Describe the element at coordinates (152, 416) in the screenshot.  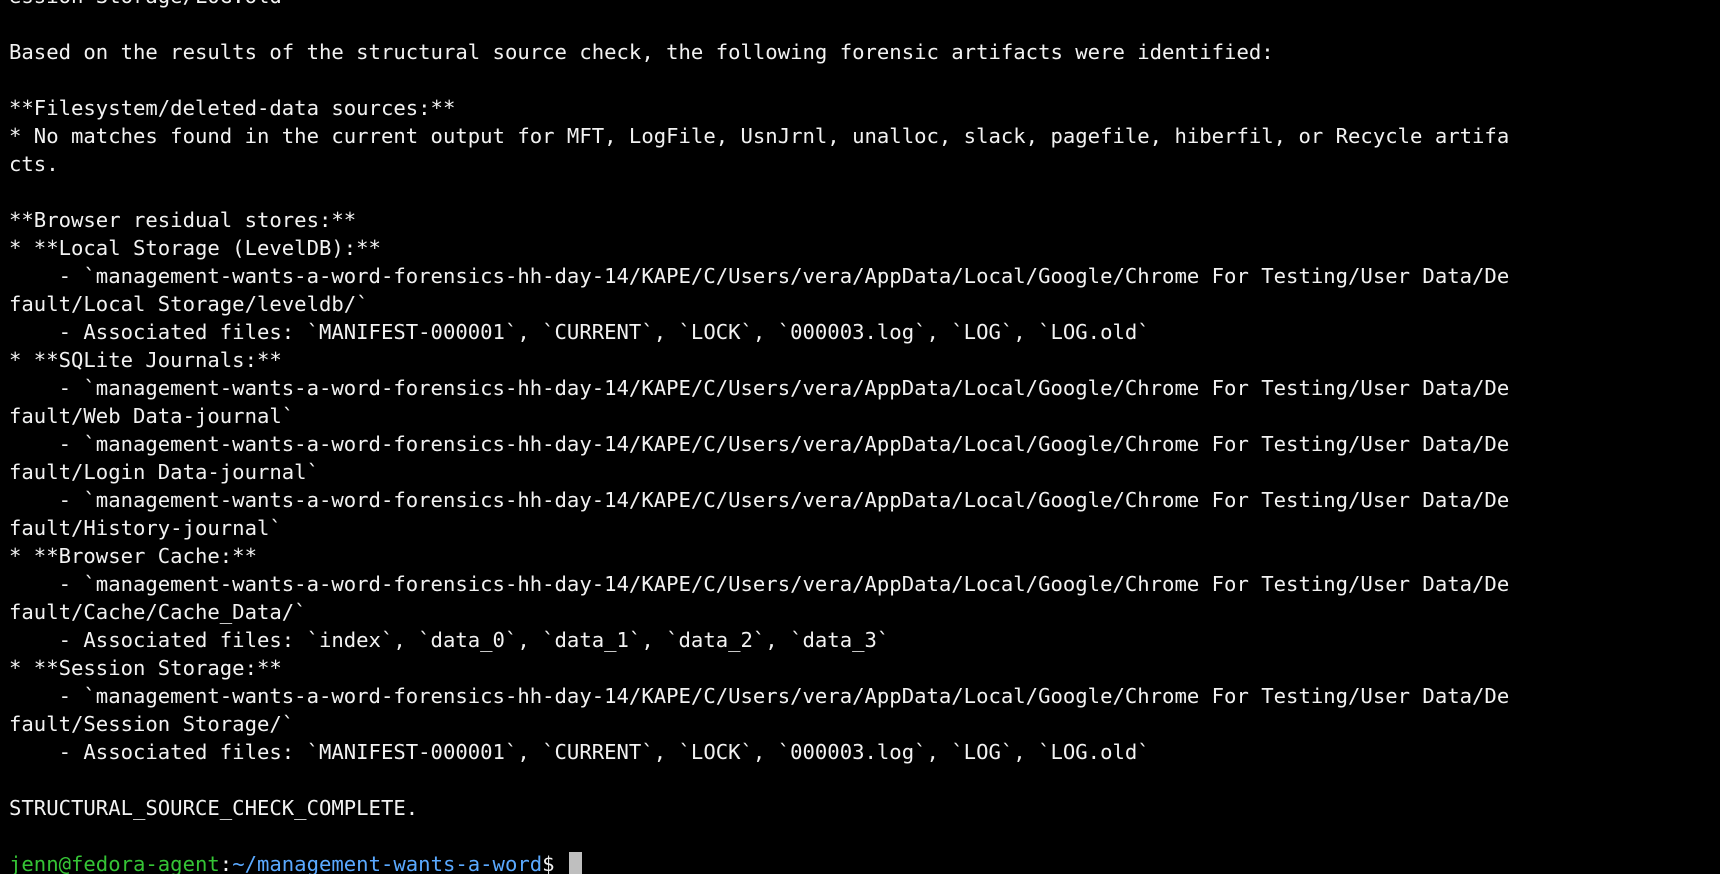
I see `output-line: fault/Web Data-journal`` at that location.